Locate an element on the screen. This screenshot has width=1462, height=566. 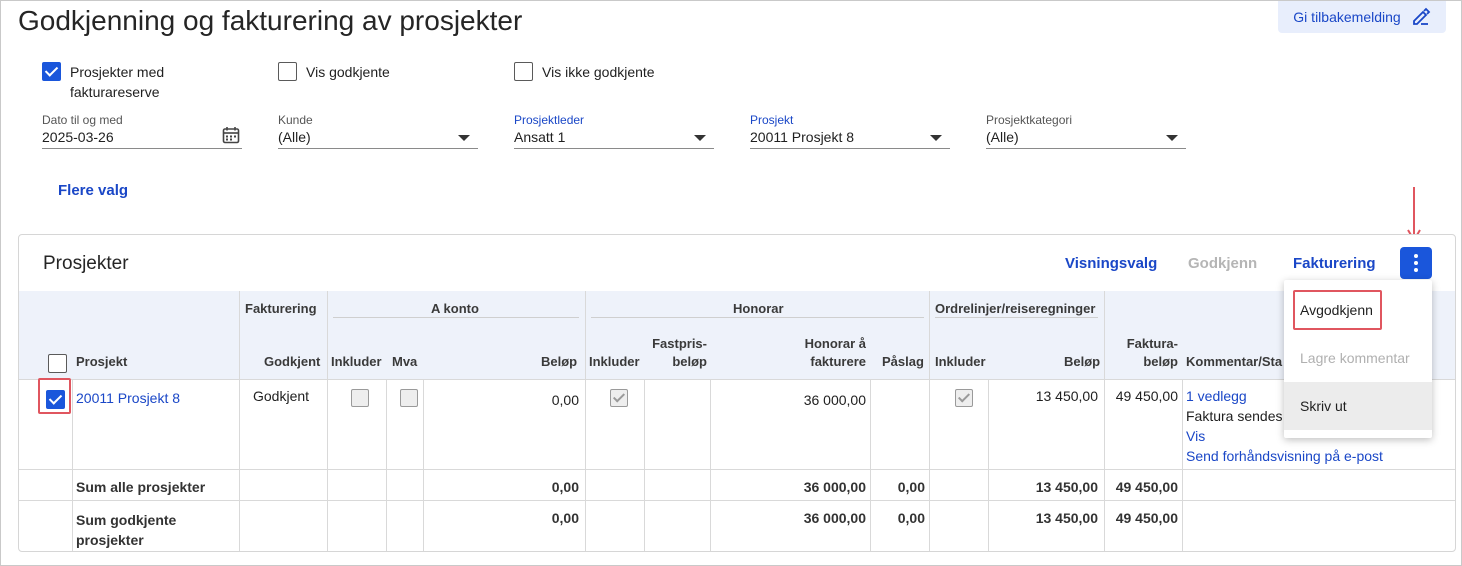
filter-show-unapproved: Vis ikke godkjente is located at coordinates (584, 72).